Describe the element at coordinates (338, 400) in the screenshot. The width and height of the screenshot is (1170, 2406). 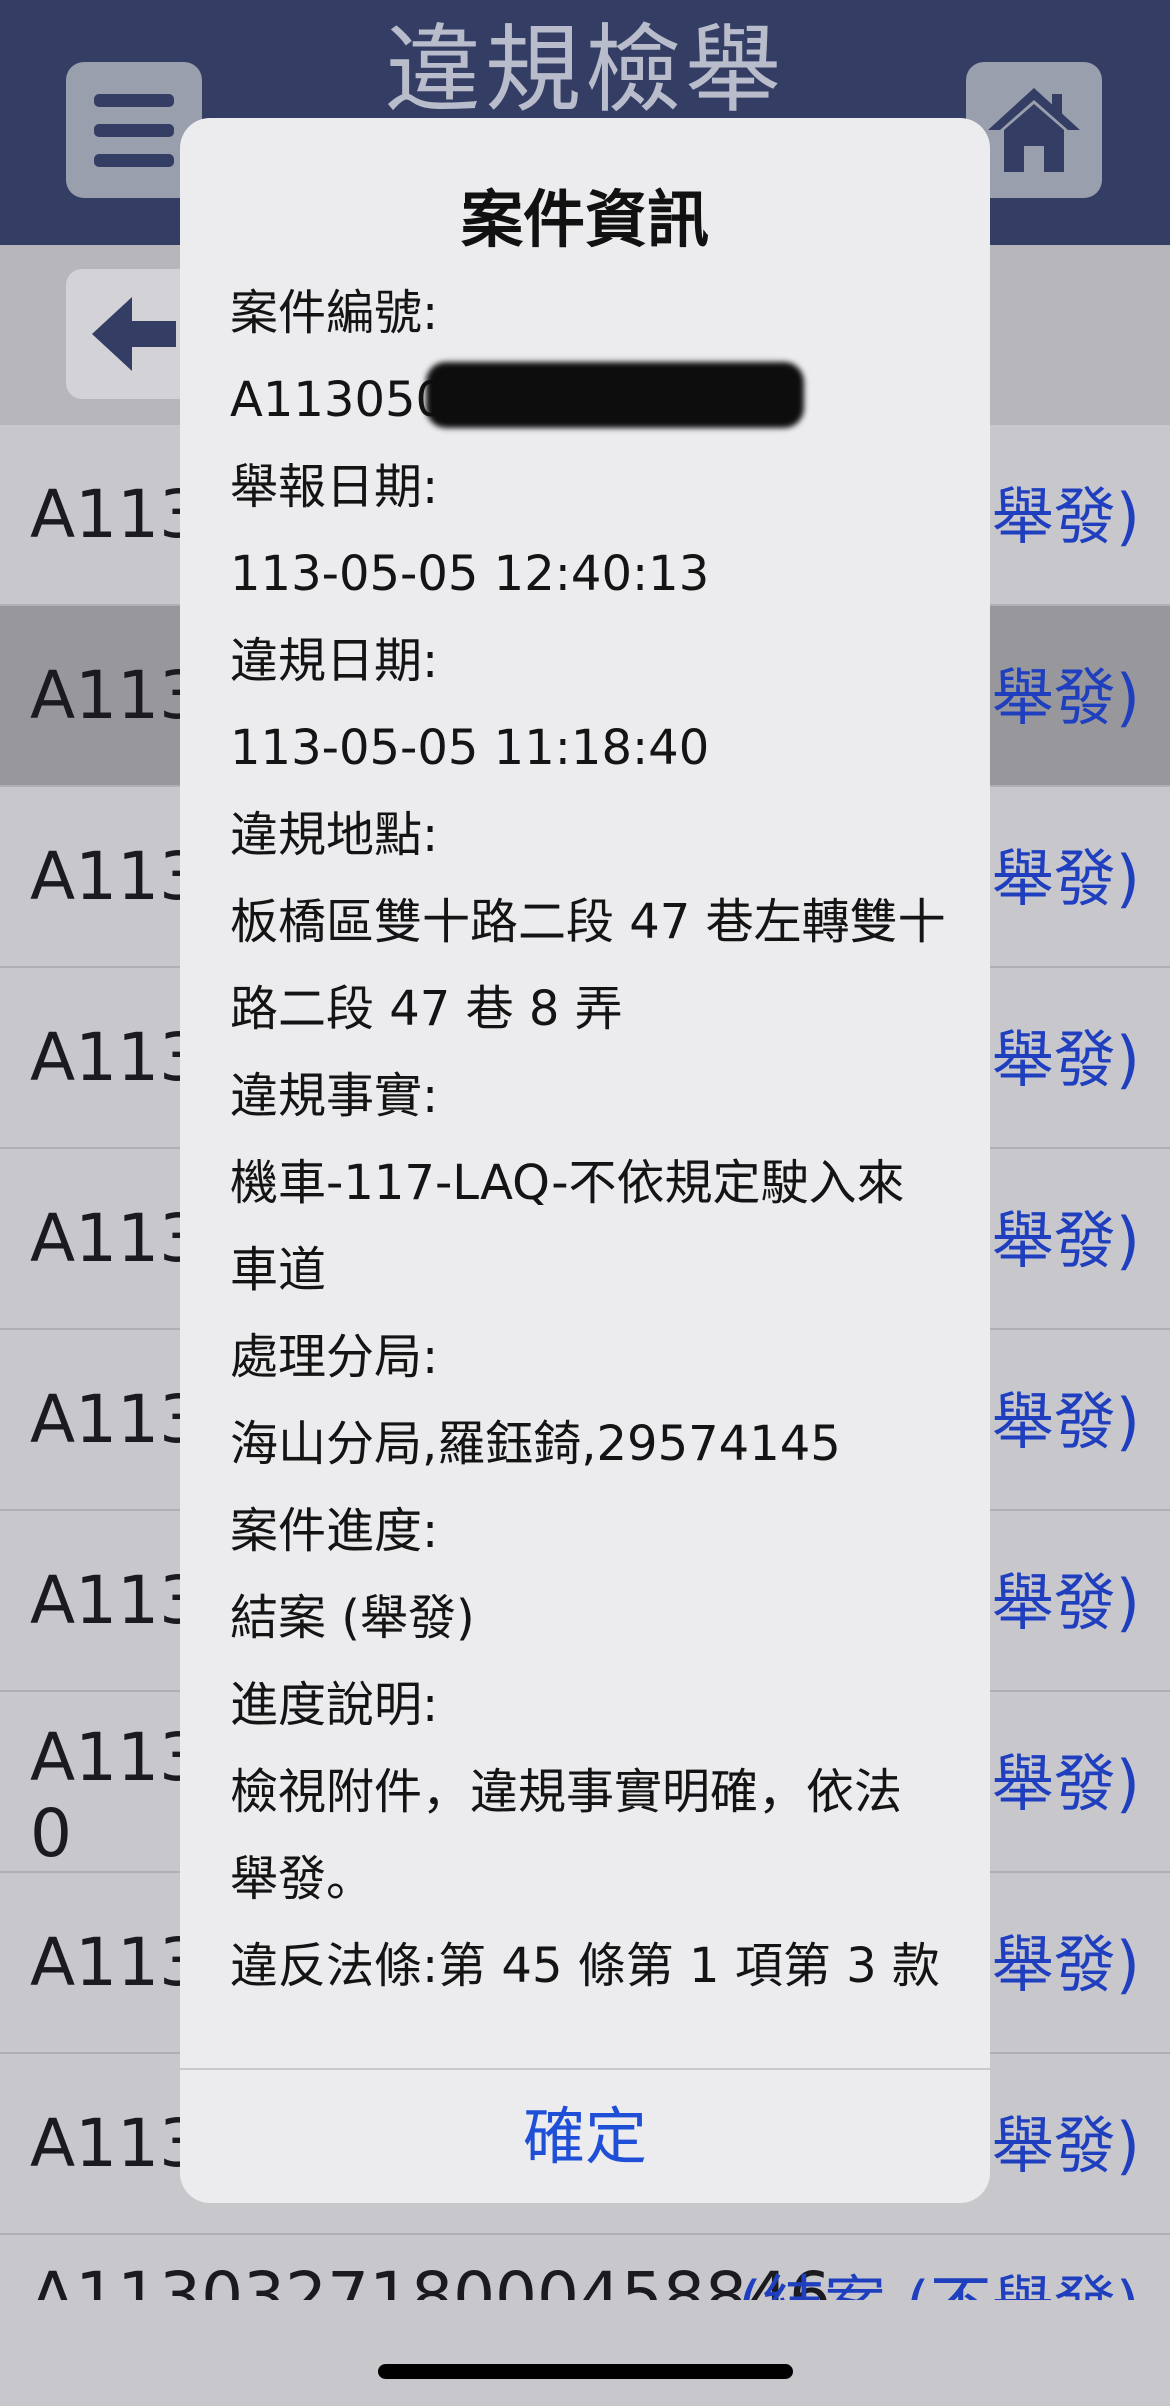
I see `case-number-value: A113050` at that location.